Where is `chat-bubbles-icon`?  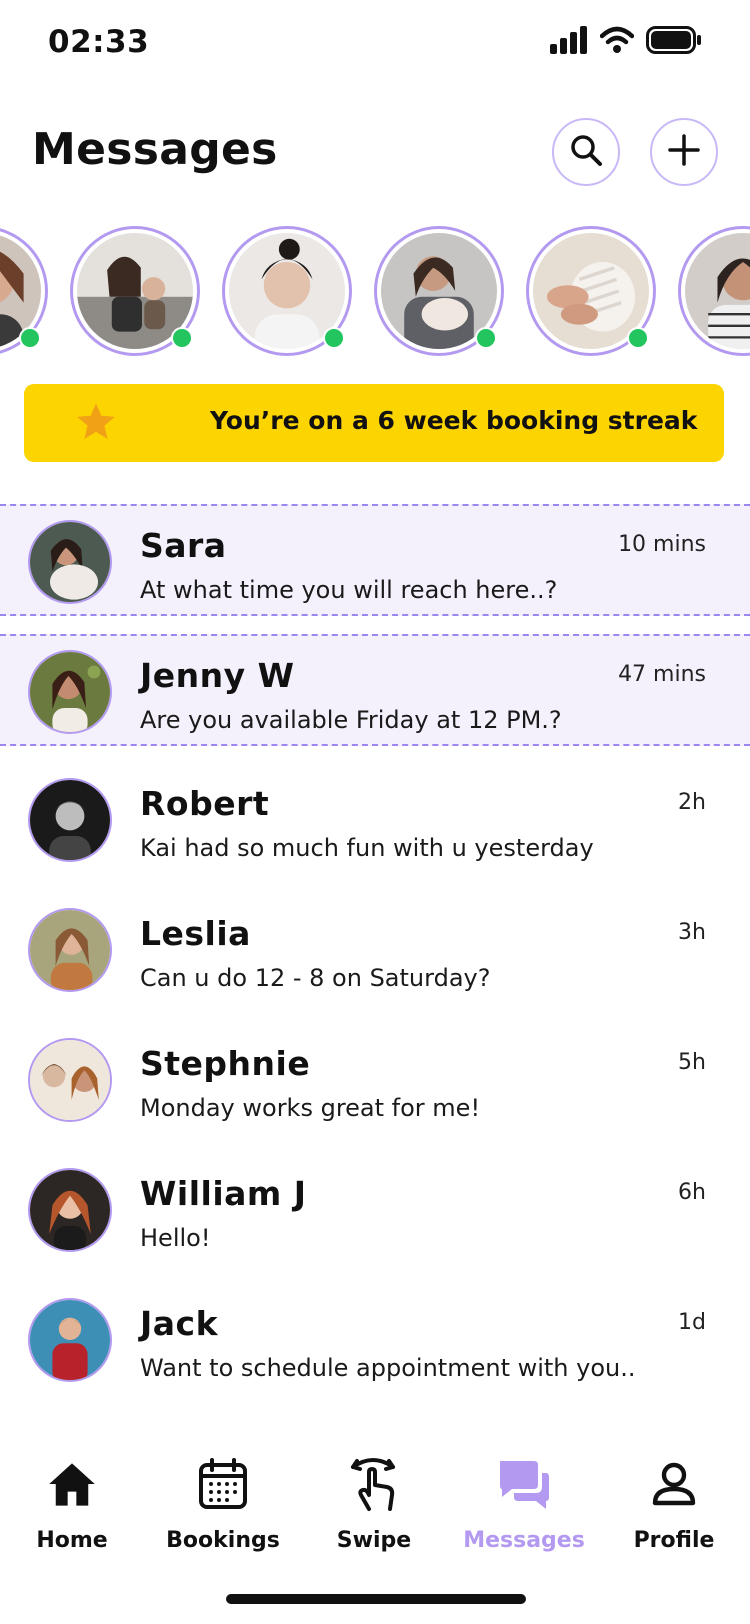
chat-bubbles-icon is located at coordinates (524, 1484).